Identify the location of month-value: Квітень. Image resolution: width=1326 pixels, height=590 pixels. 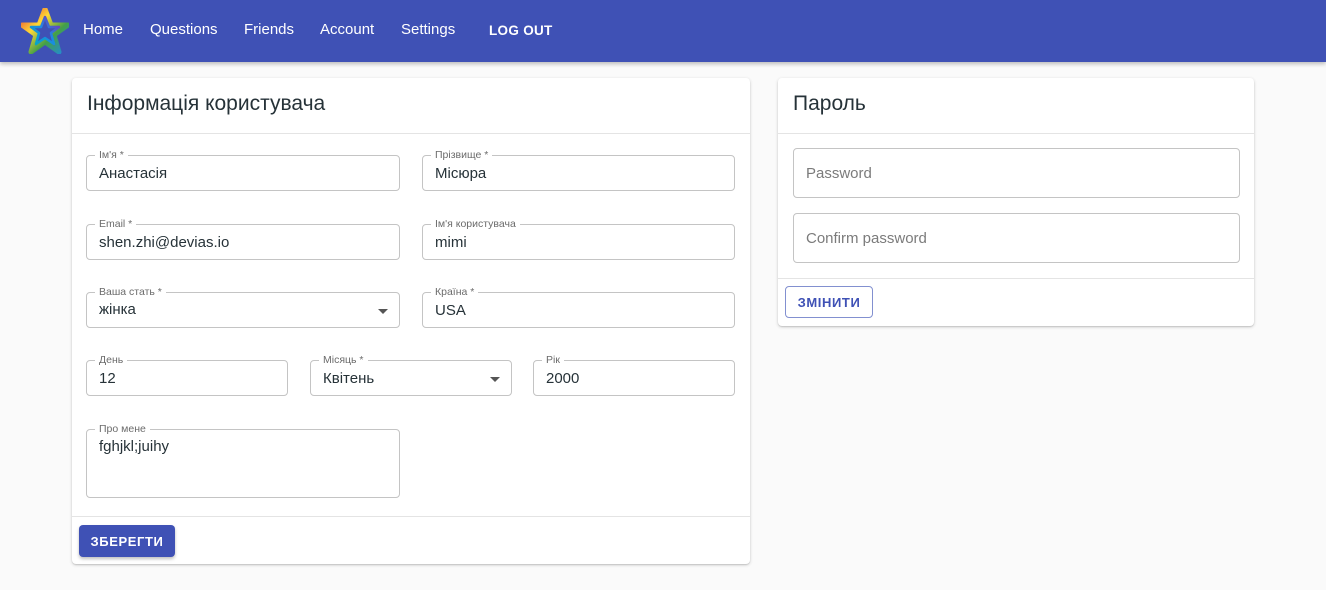
(349, 378).